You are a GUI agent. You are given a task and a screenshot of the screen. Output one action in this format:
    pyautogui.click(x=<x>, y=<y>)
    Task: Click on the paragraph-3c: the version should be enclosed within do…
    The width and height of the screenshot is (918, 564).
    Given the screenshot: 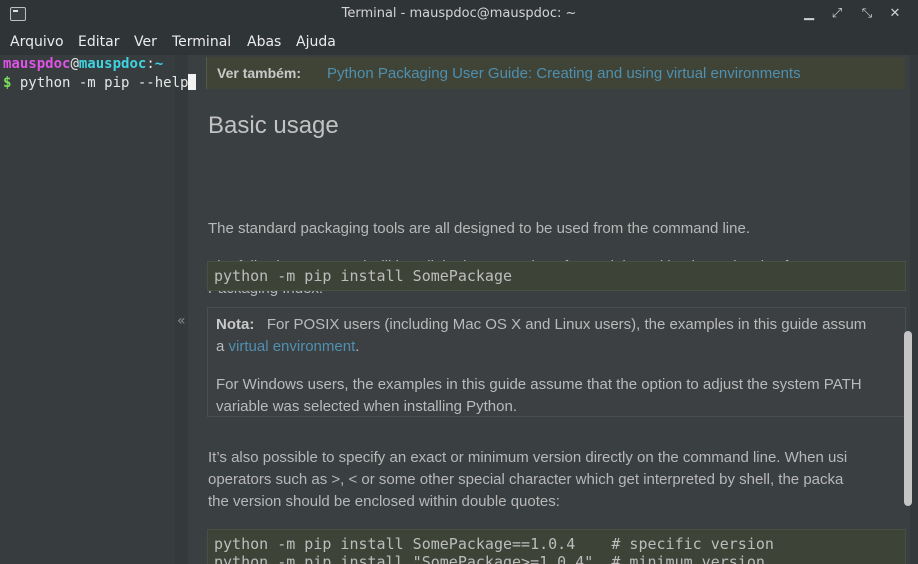 What is the action you would take?
    pyautogui.click(x=384, y=501)
    